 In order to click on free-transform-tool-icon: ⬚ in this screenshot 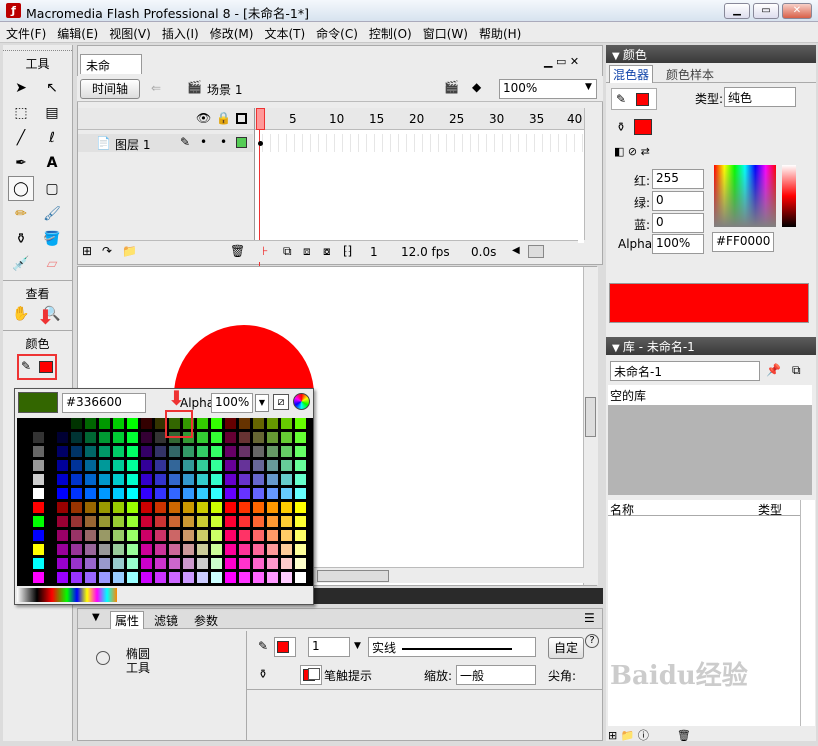, I will do `click(21, 113)`.